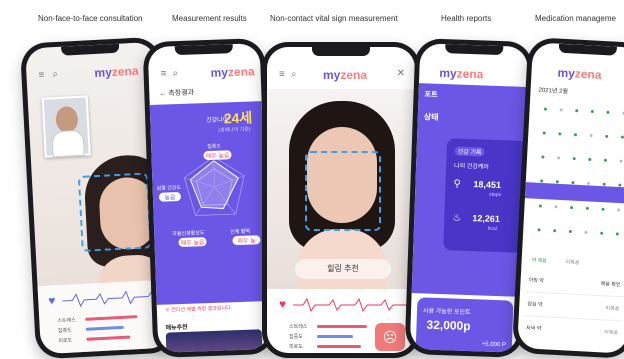  I want to click on legend-taken: 약 복용, so click(539, 261).